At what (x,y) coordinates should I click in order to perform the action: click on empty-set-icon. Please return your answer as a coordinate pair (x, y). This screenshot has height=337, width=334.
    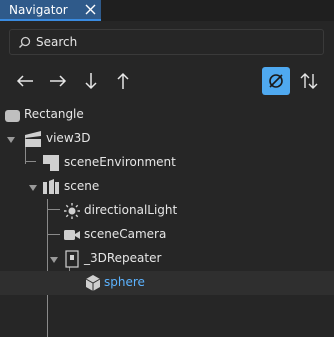
    Looking at the image, I should click on (276, 81).